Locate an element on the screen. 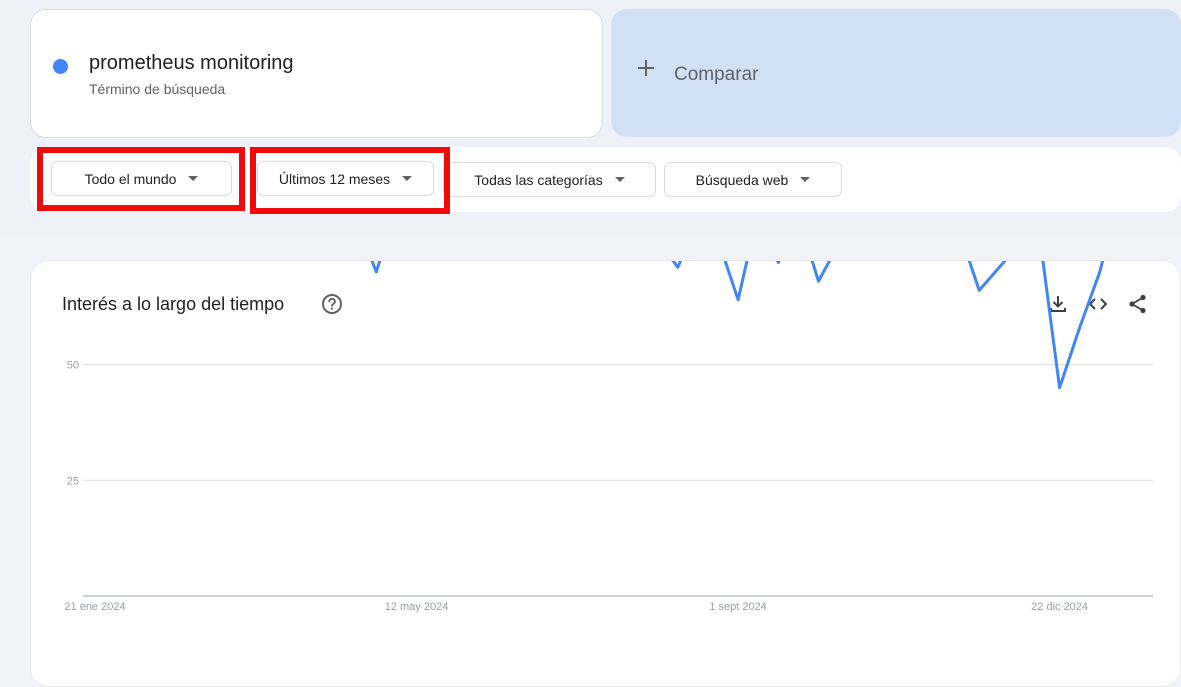 This screenshot has width=1181, height=687. time-range-dropdown: Últimos 12 meses is located at coordinates (345, 178).